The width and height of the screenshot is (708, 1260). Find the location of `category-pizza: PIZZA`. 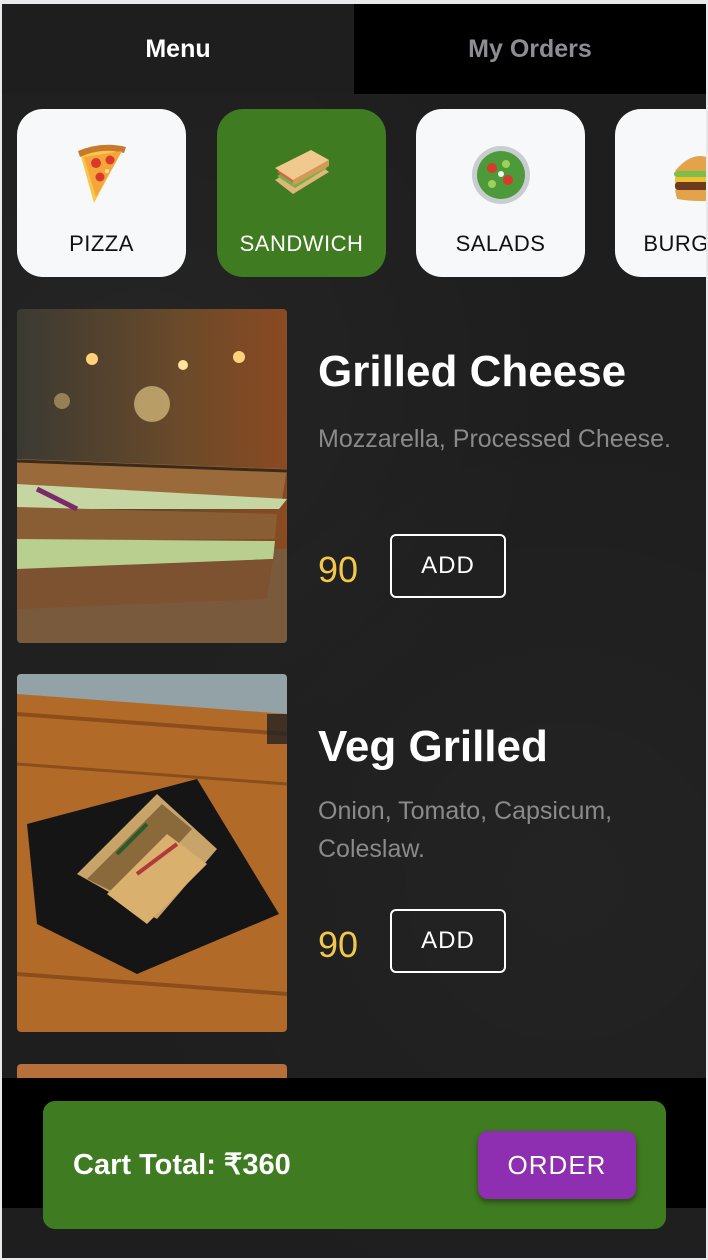

category-pizza: PIZZA is located at coordinates (101, 193).